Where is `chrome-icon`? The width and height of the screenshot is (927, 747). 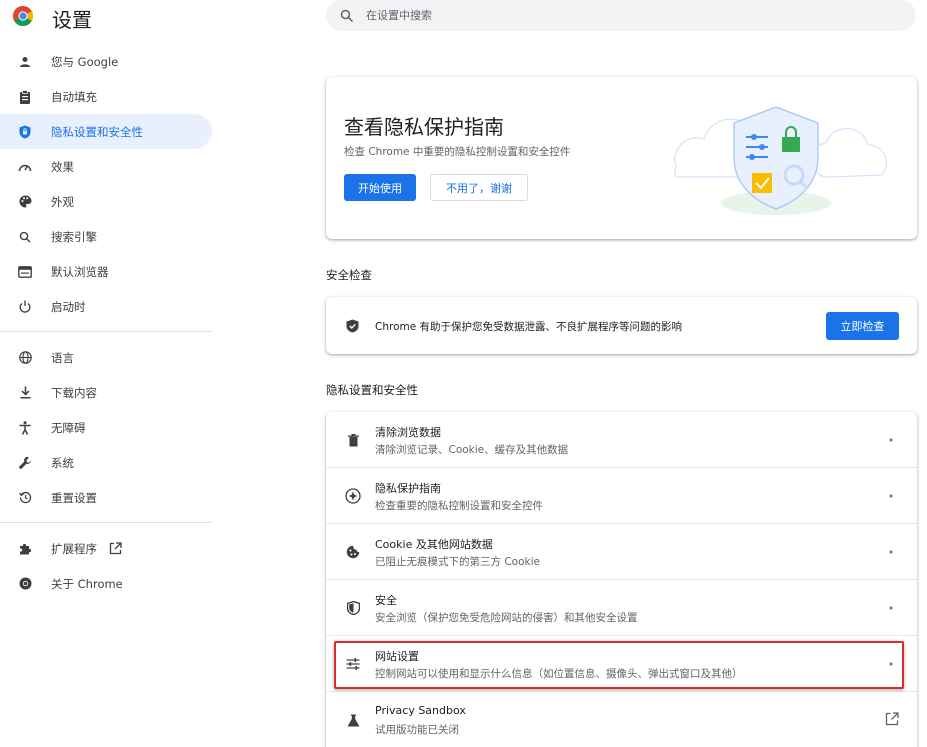
chrome-icon is located at coordinates (25, 584).